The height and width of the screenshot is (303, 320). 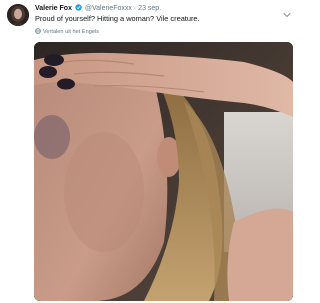 What do you see at coordinates (78, 7) in the screenshot?
I see `verified-badge-icon` at bounding box center [78, 7].